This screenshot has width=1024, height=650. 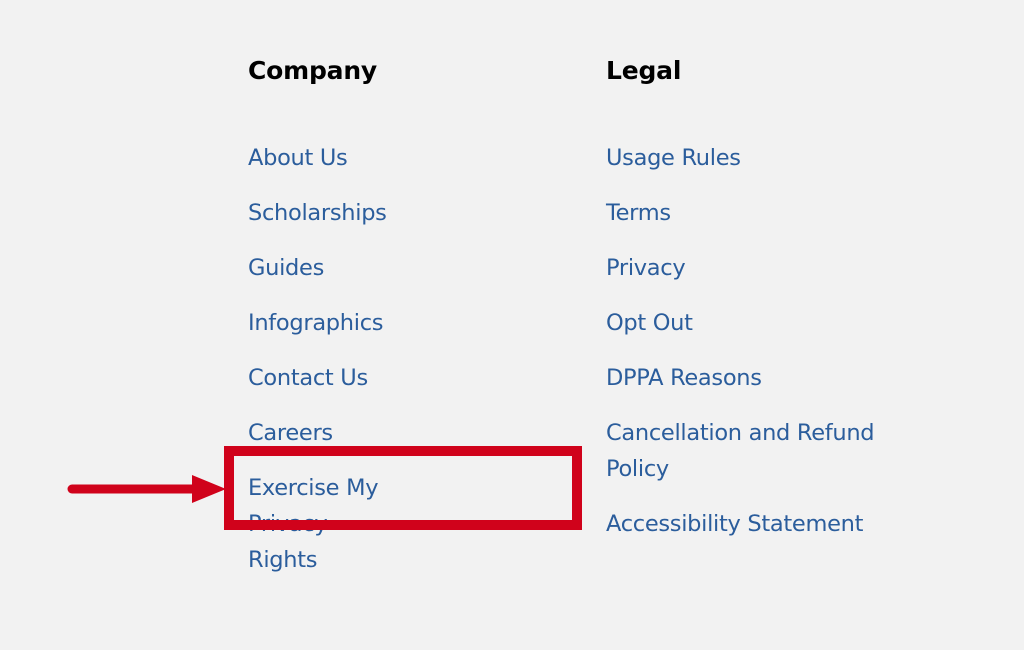 I want to click on legal-heading: Legal, so click(x=644, y=70).